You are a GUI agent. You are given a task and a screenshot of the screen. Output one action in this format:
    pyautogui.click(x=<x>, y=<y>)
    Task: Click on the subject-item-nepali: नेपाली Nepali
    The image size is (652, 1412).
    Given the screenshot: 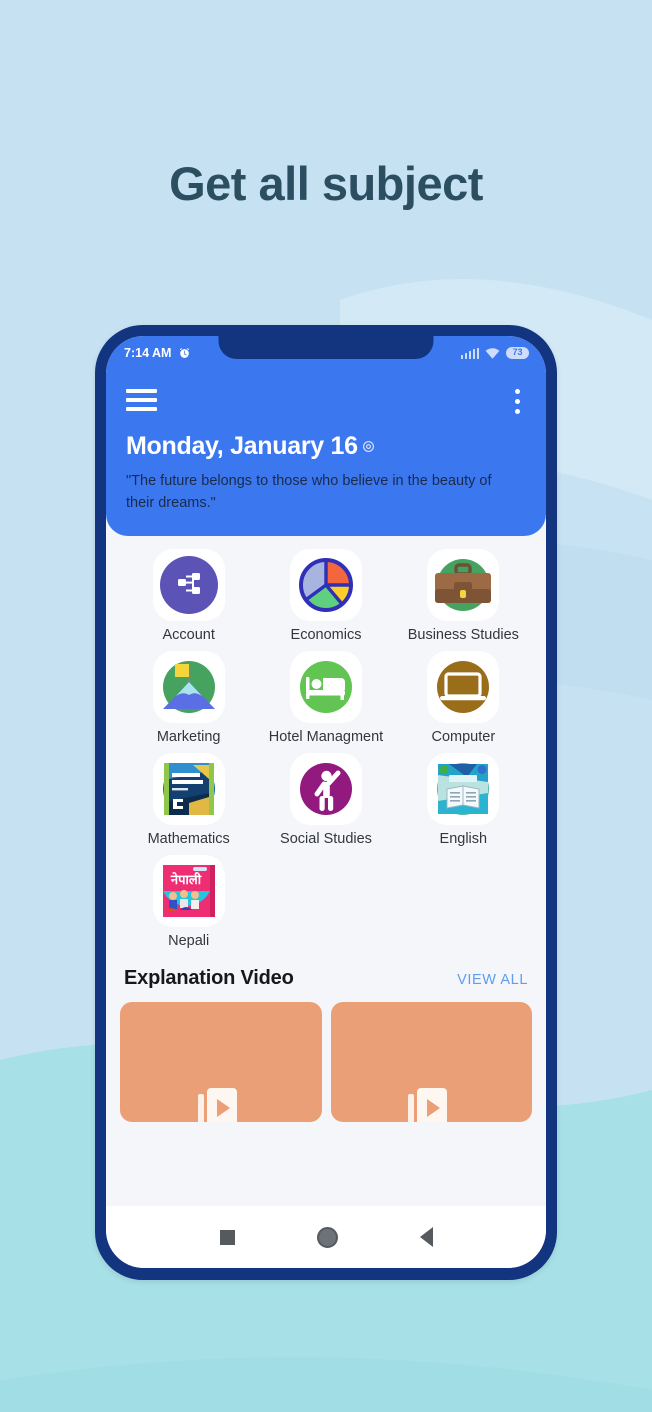 What is the action you would take?
    pyautogui.click(x=188, y=902)
    